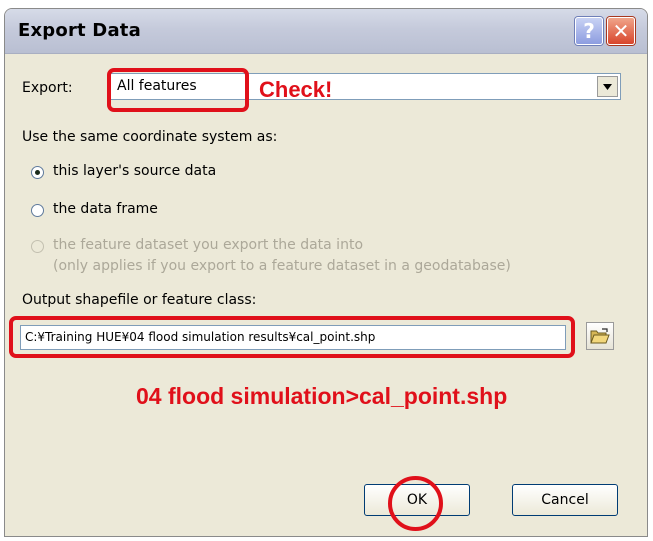  What do you see at coordinates (150, 137) in the screenshot?
I see `coord-heading: Use the same coordinate system as:` at bounding box center [150, 137].